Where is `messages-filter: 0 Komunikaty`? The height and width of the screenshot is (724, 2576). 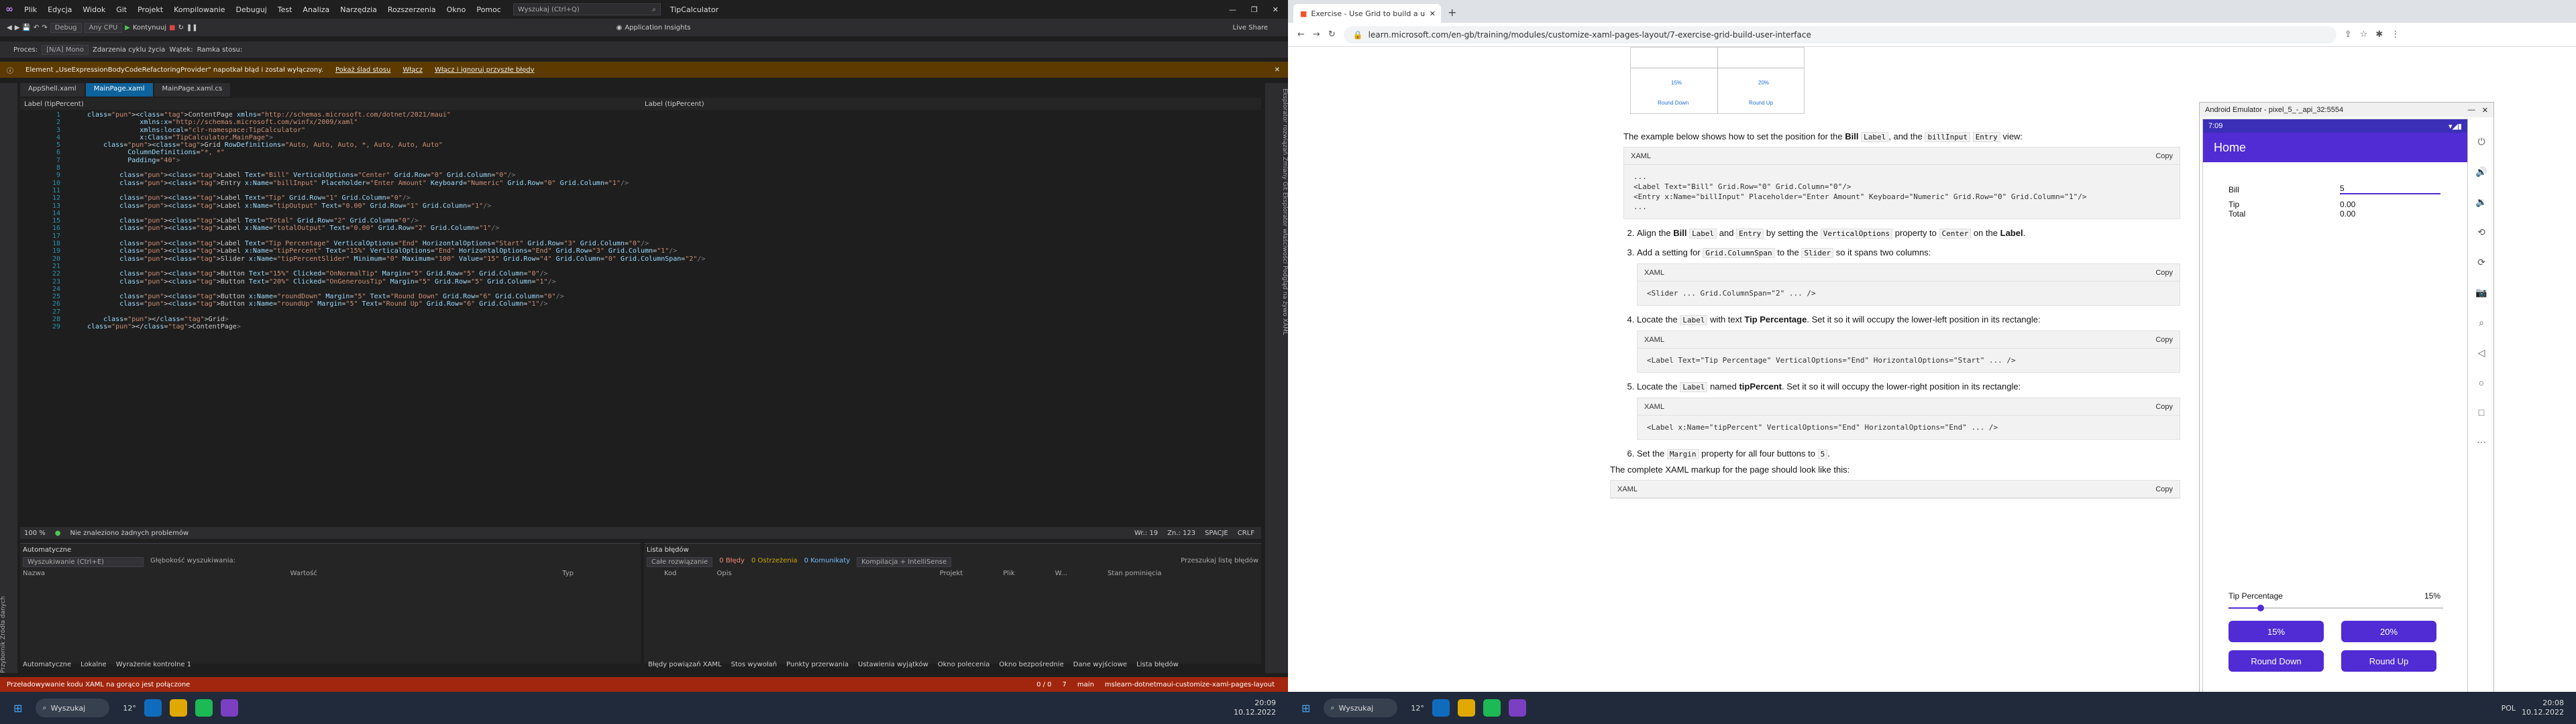
messages-filter: 0 Komunikaty is located at coordinates (827, 562).